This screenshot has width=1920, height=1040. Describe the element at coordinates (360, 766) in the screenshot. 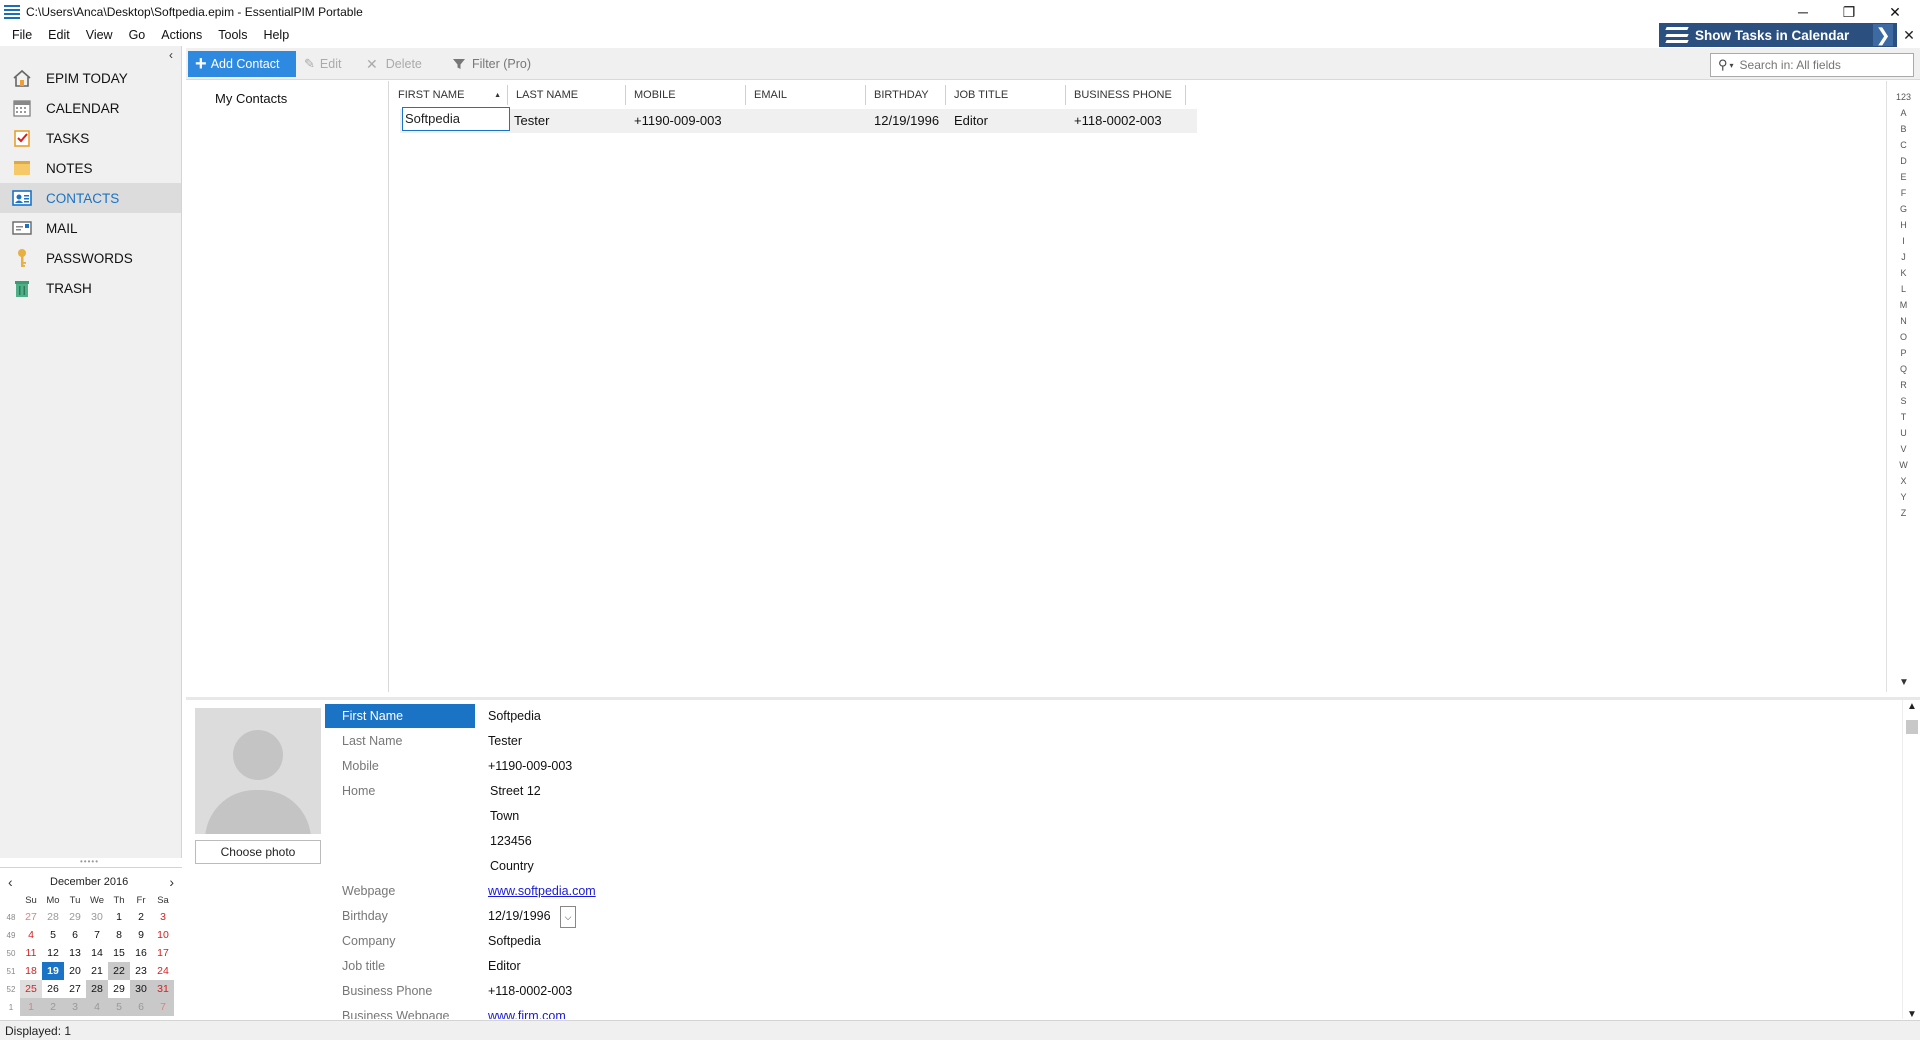

I see `label-mobile: Mobile` at that location.